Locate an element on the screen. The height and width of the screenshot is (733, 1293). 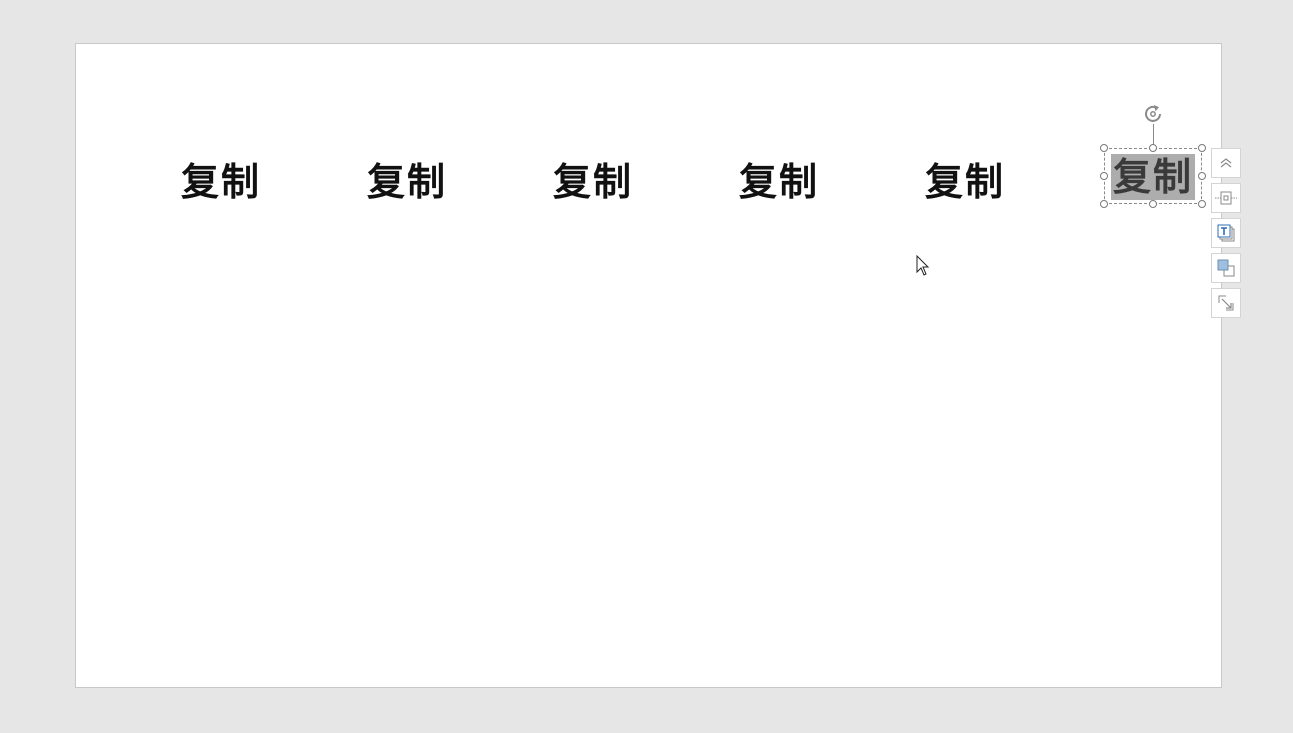
selected-text: 复制 is located at coordinates (1152, 177).